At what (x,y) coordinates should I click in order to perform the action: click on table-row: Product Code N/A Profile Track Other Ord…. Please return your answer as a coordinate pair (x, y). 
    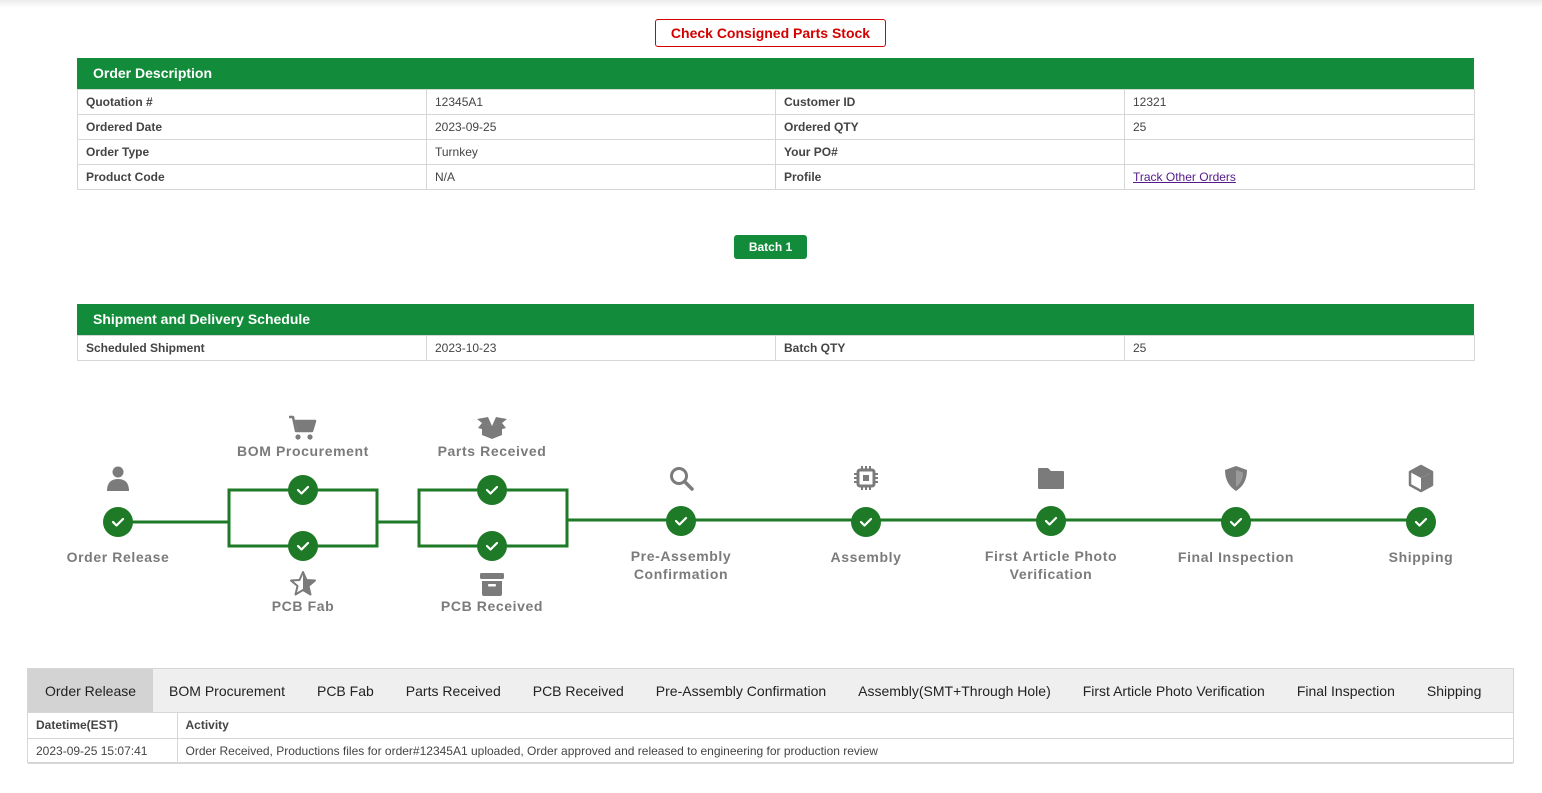
    Looking at the image, I should click on (776, 177).